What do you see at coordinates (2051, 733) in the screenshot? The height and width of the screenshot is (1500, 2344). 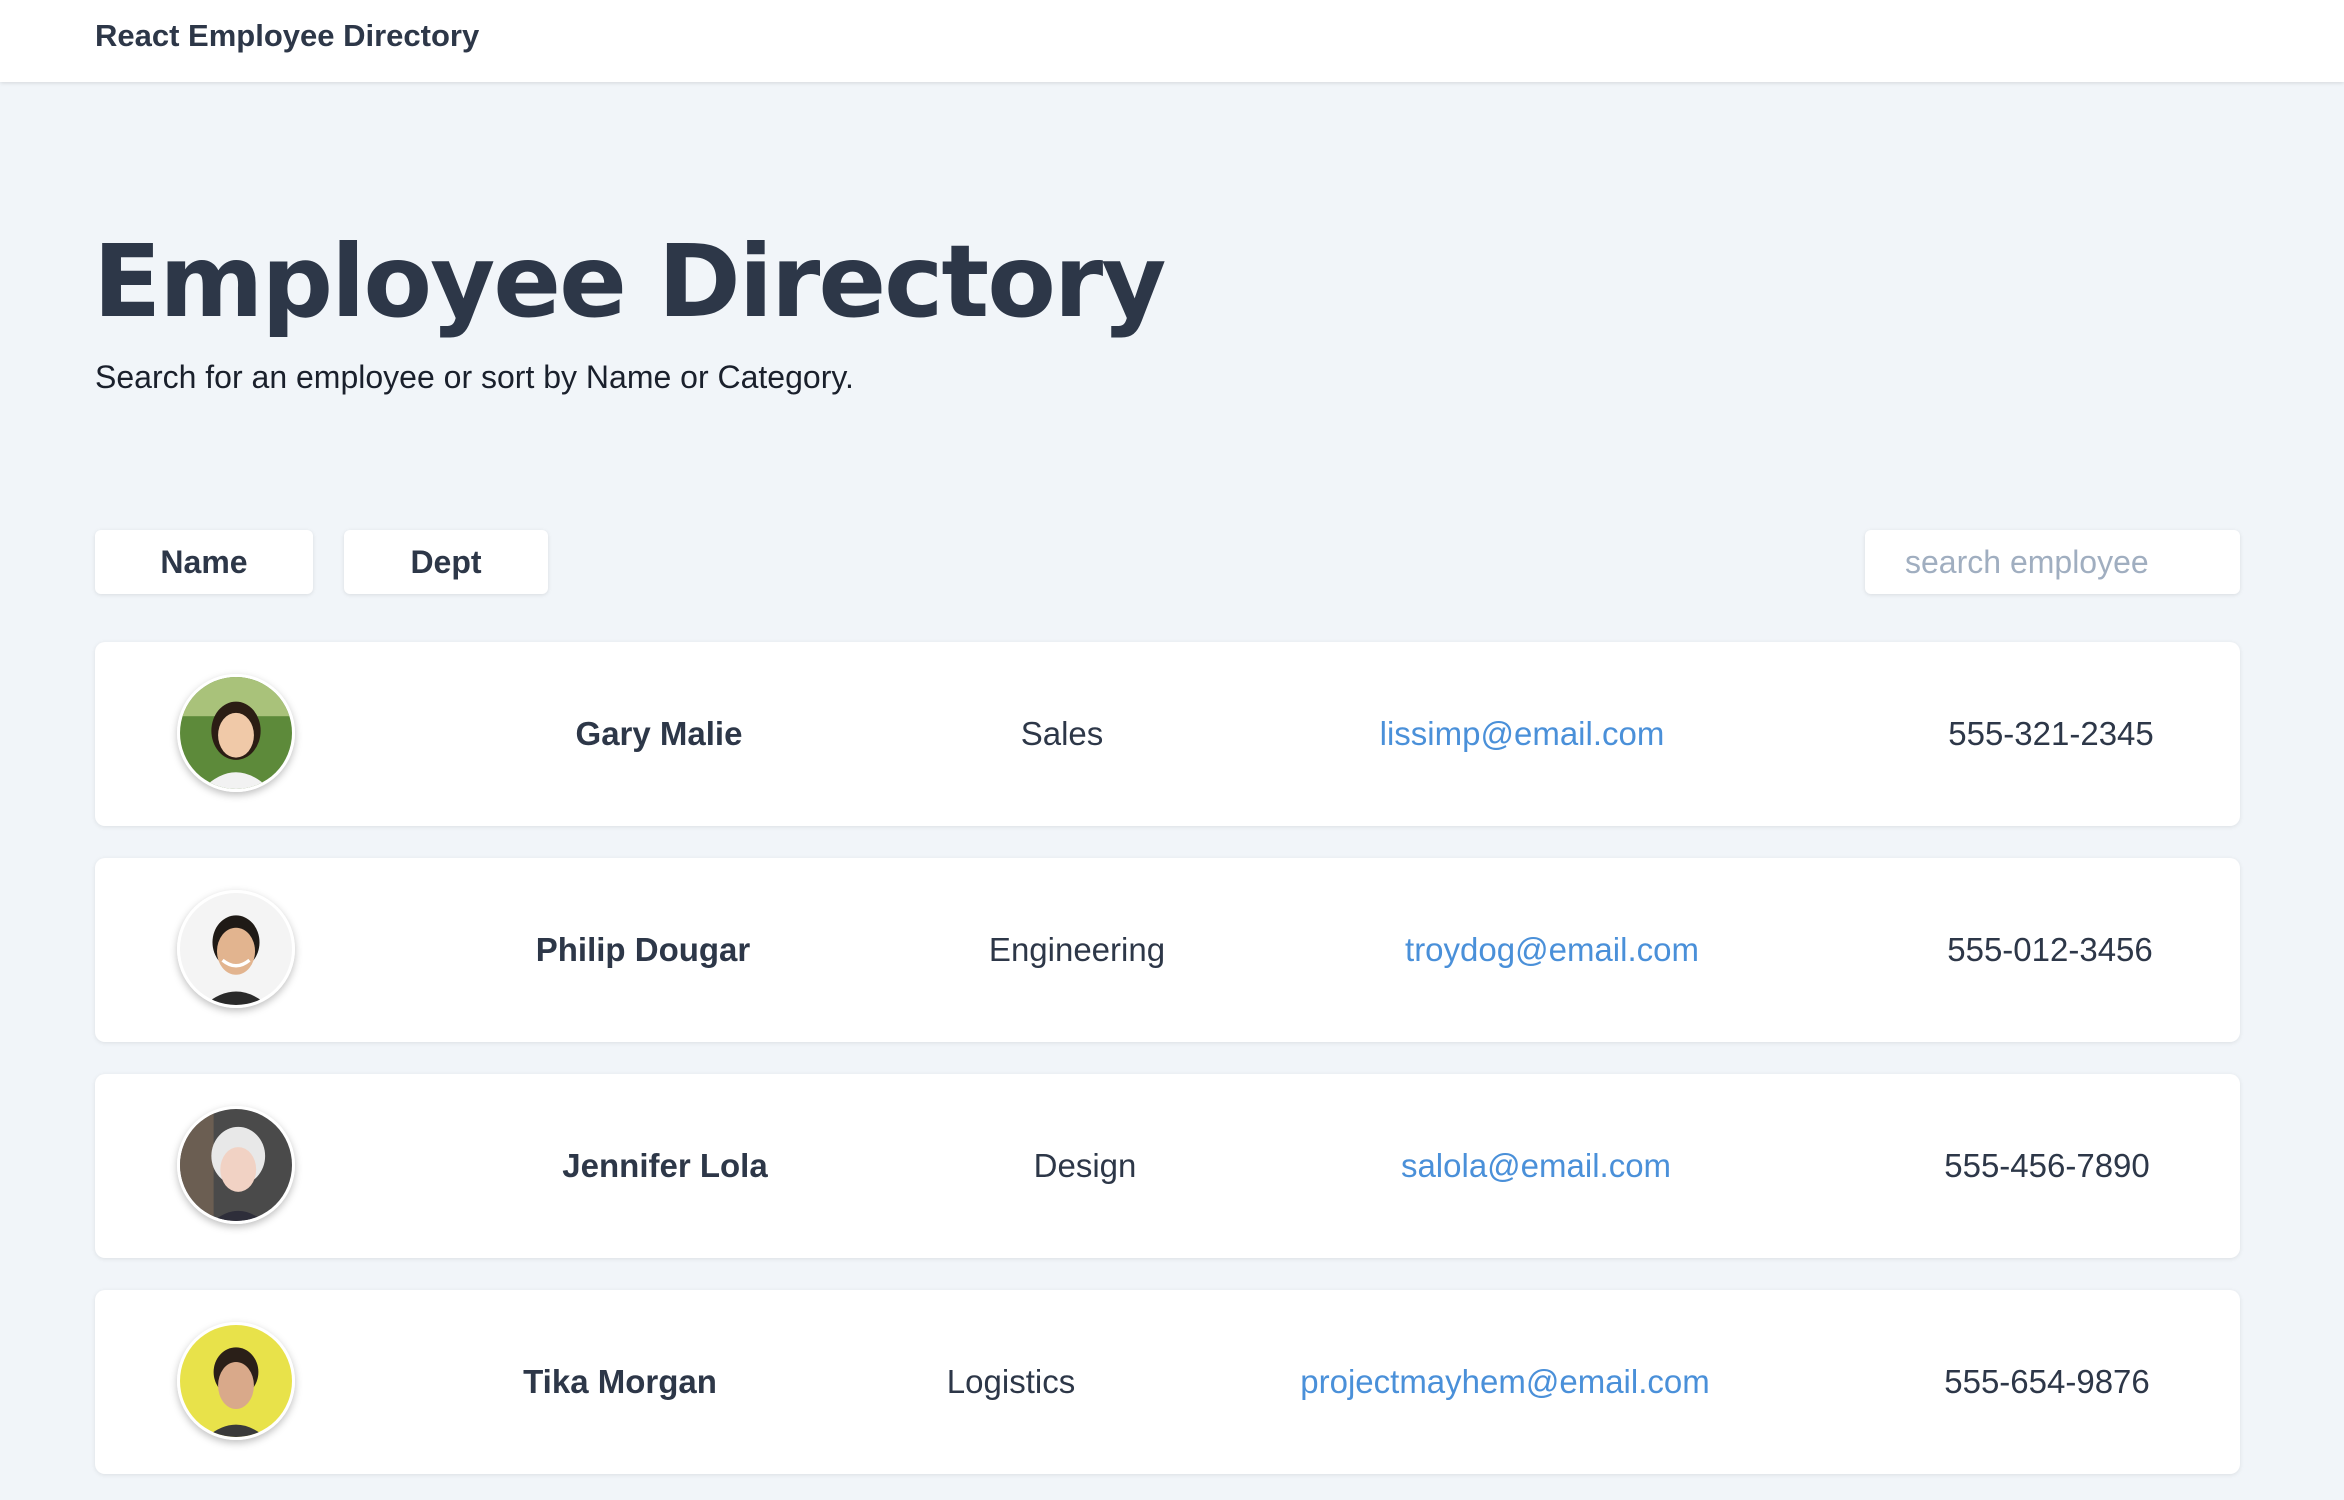 I see `employee-phone: 555-321-2345` at bounding box center [2051, 733].